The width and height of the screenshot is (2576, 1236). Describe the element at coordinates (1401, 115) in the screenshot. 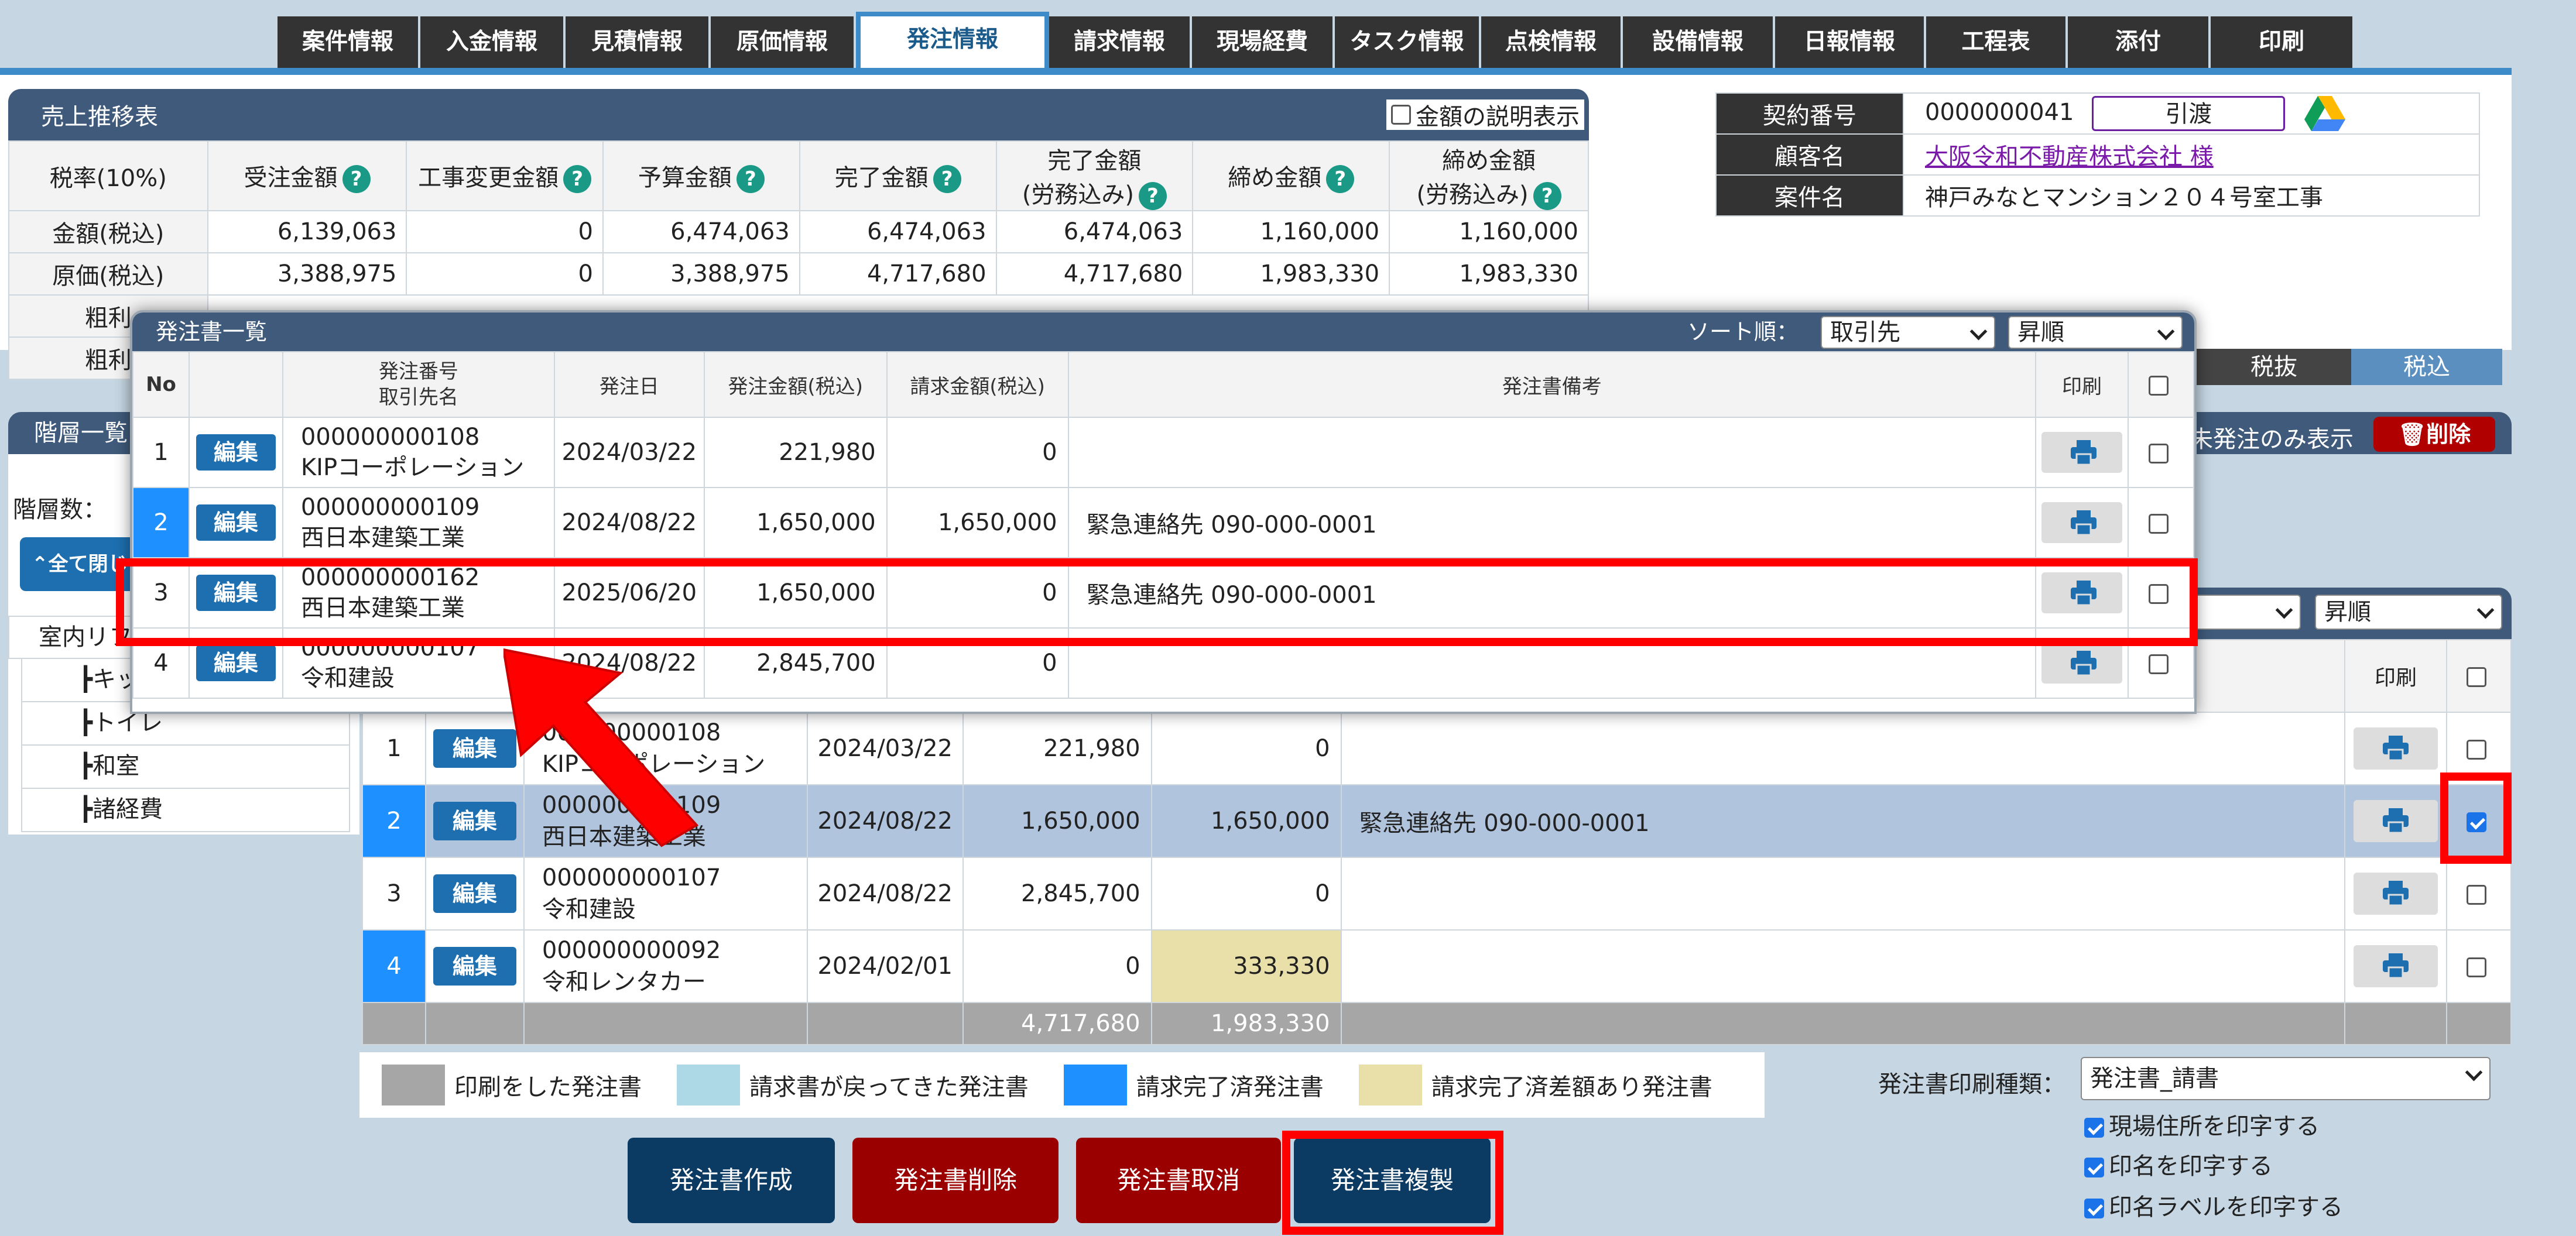

I see `show-desc-checkbox` at that location.